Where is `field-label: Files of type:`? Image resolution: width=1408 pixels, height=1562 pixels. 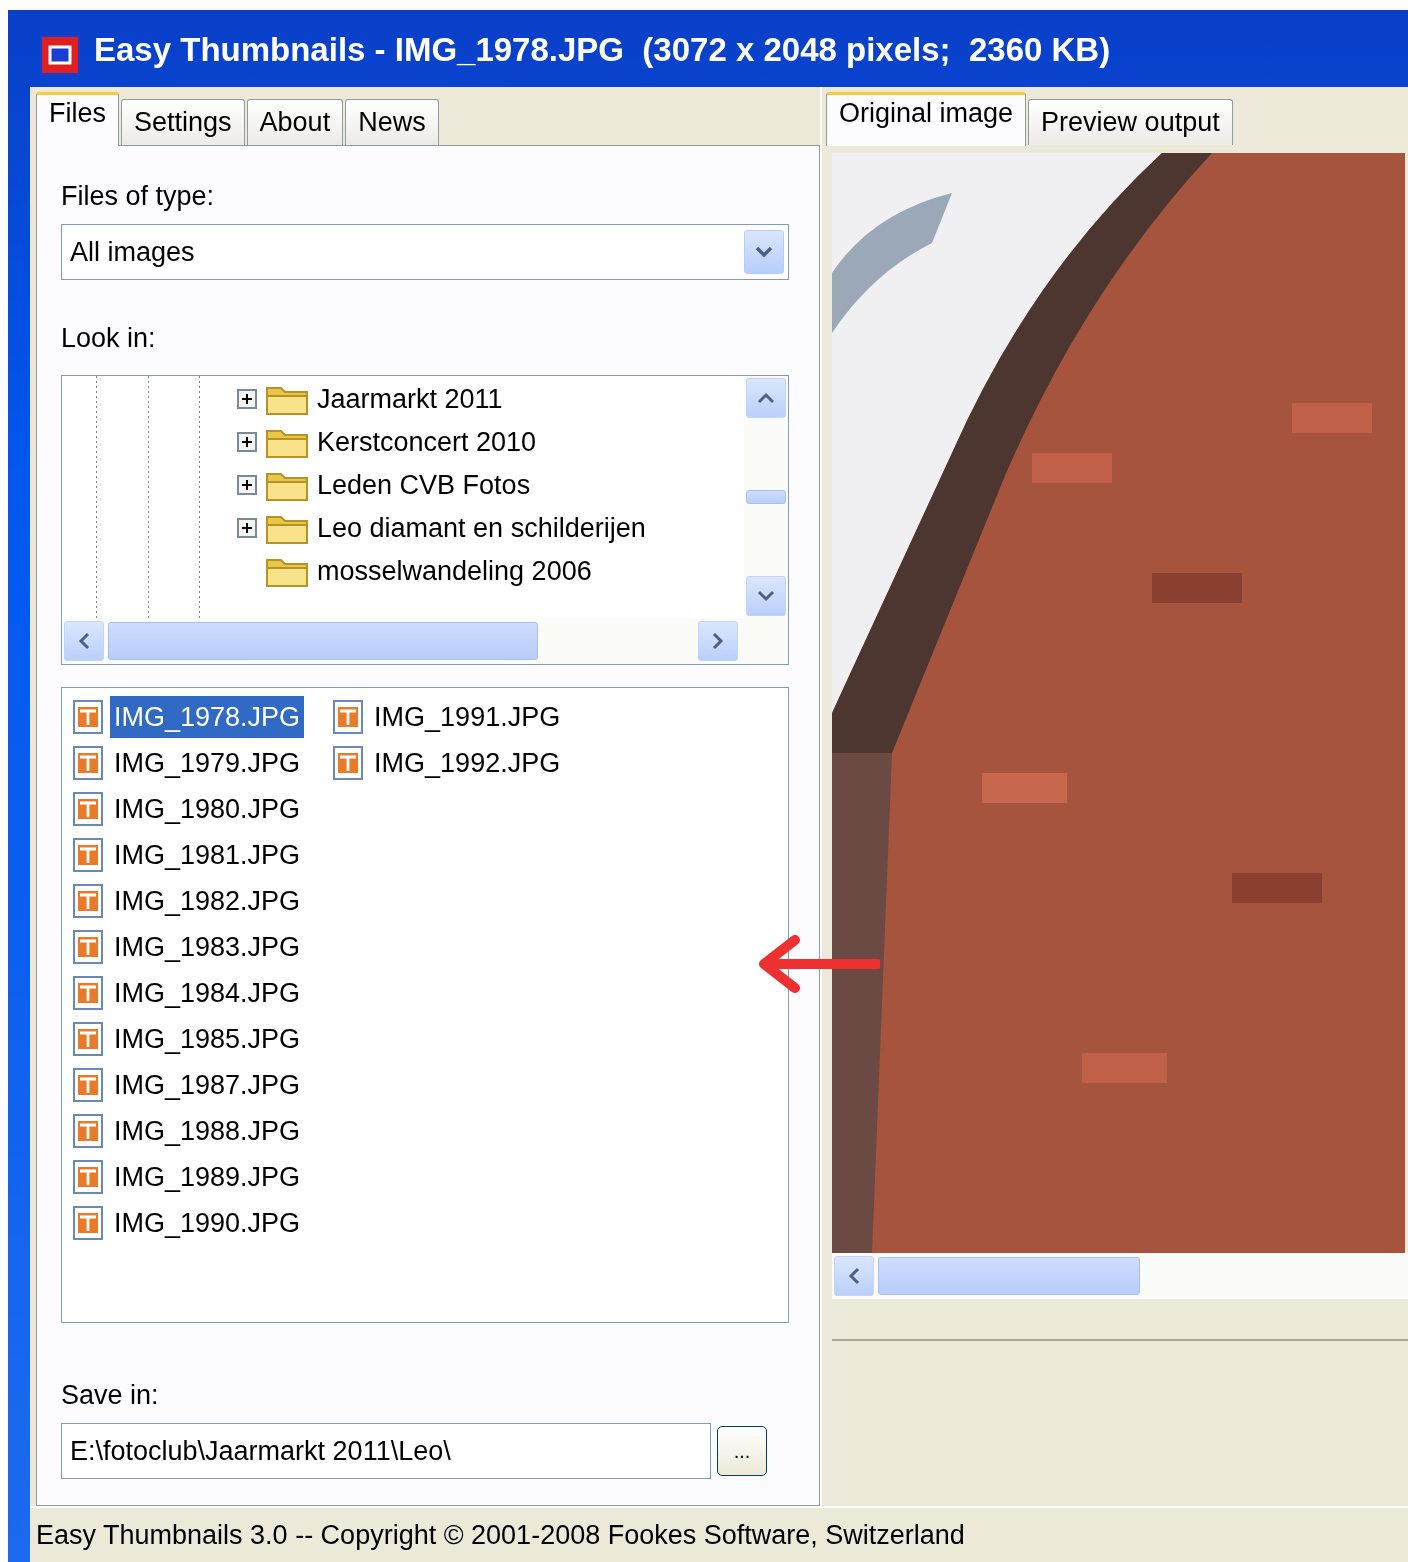
field-label: Files of type: is located at coordinates (138, 196).